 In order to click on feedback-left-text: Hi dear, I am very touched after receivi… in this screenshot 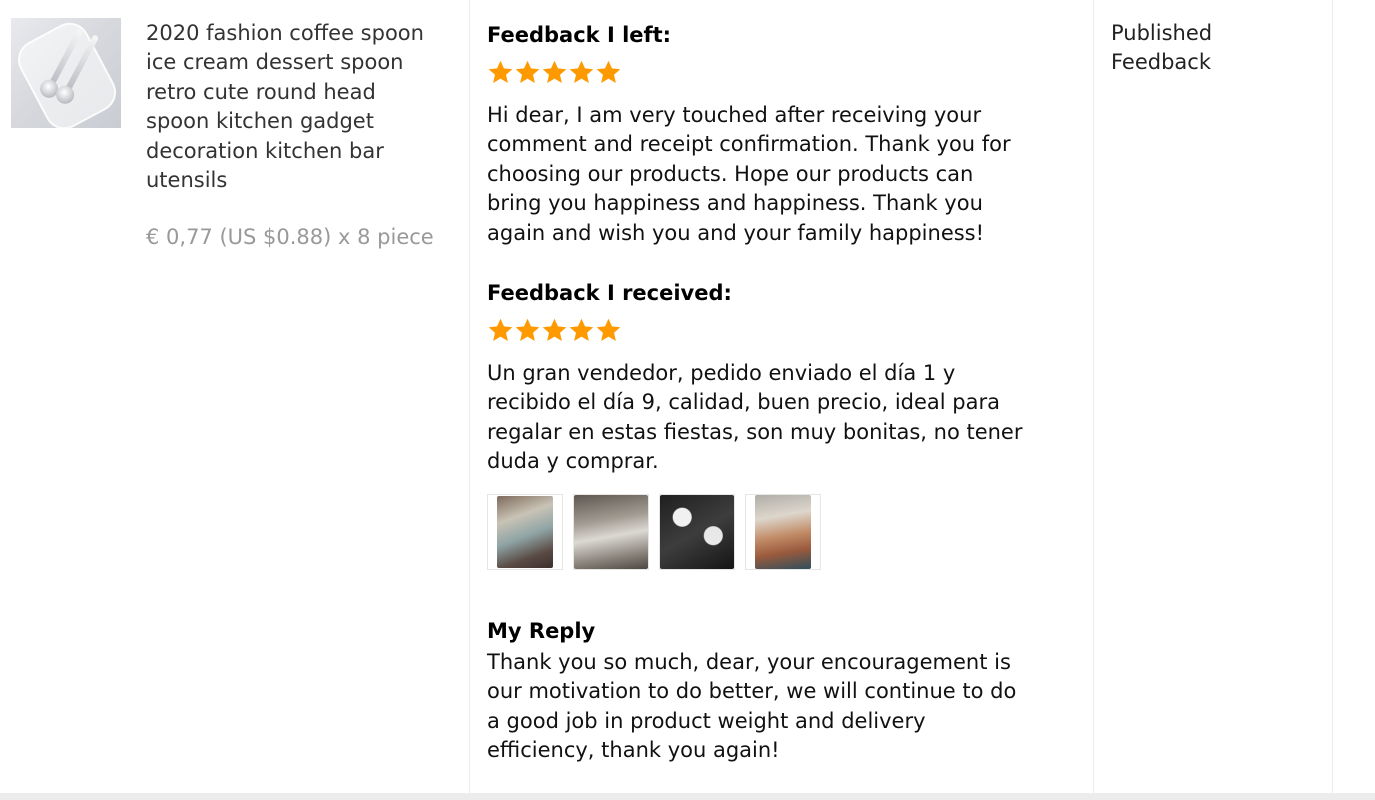, I will do `click(749, 174)`.